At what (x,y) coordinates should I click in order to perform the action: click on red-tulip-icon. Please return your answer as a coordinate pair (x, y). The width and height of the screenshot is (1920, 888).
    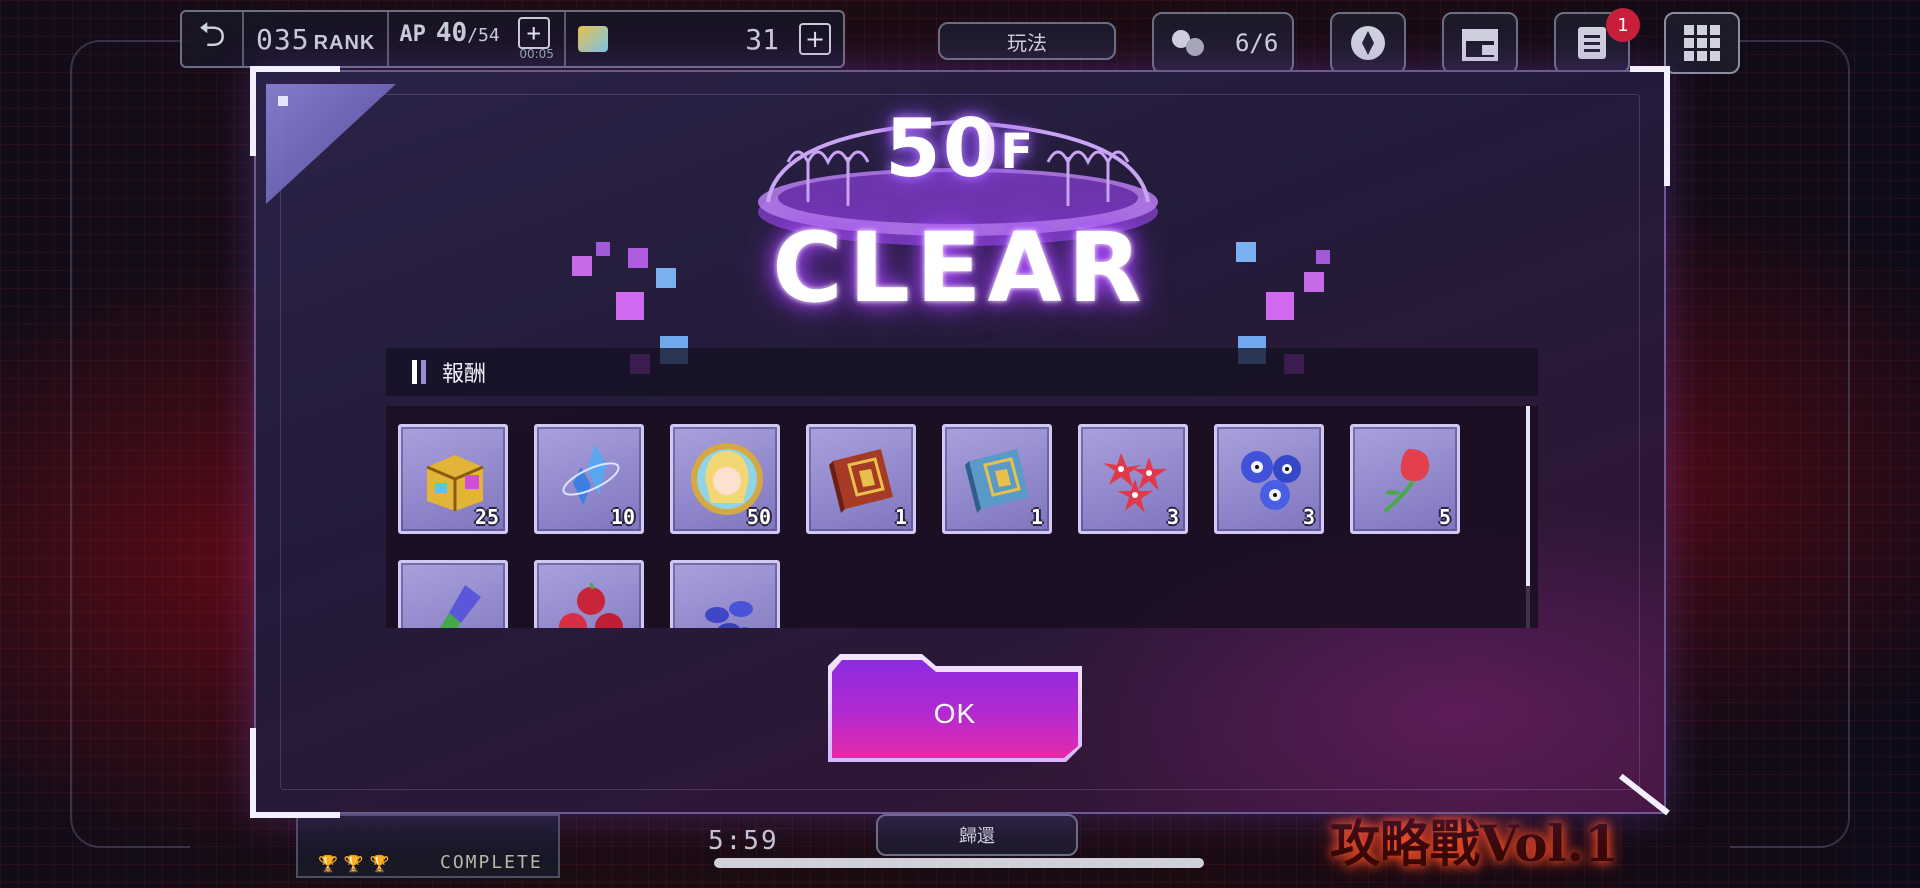
    Looking at the image, I should click on (1406, 481).